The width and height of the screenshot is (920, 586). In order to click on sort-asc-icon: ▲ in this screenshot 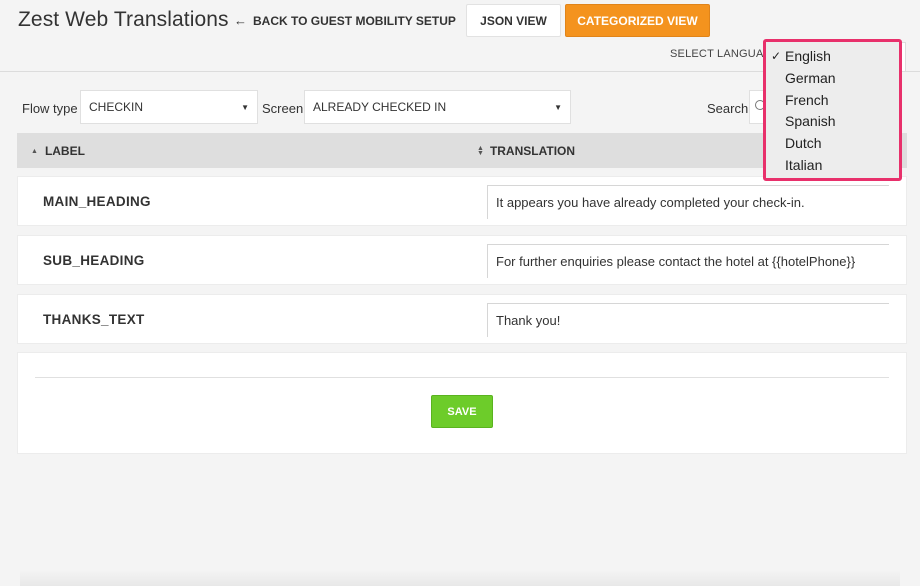, I will do `click(34, 151)`.